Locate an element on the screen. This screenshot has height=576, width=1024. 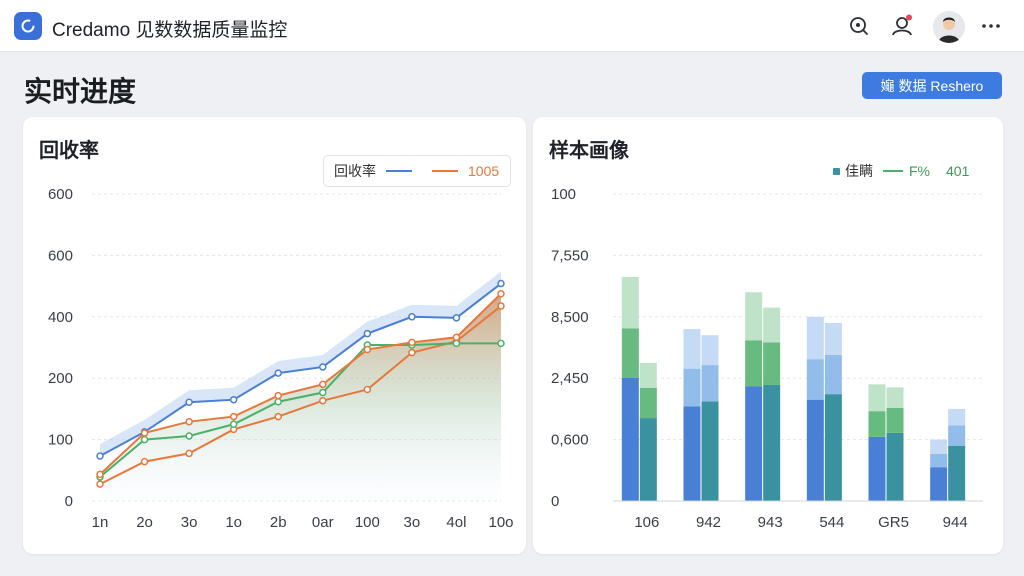
data-action-button: 䶯 数据 Reshero is located at coordinates (932, 85).